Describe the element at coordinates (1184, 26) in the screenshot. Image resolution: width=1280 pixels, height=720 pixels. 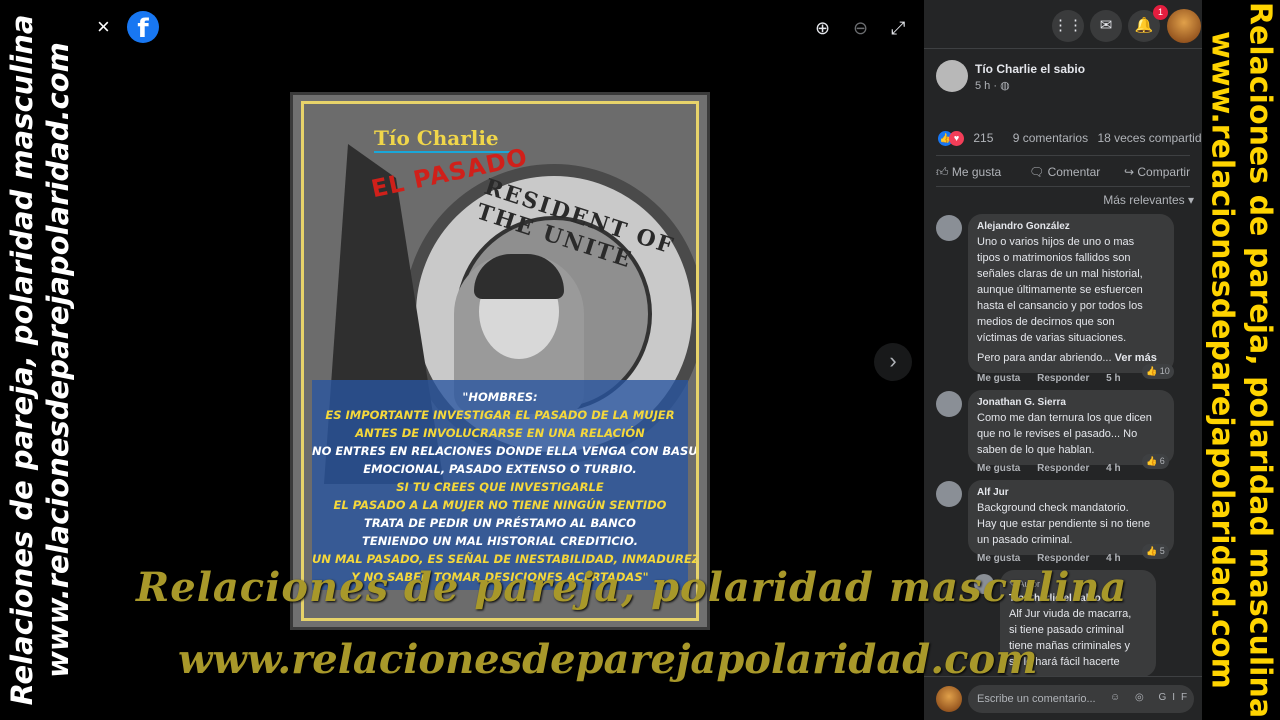
I see `account-avatar` at that location.